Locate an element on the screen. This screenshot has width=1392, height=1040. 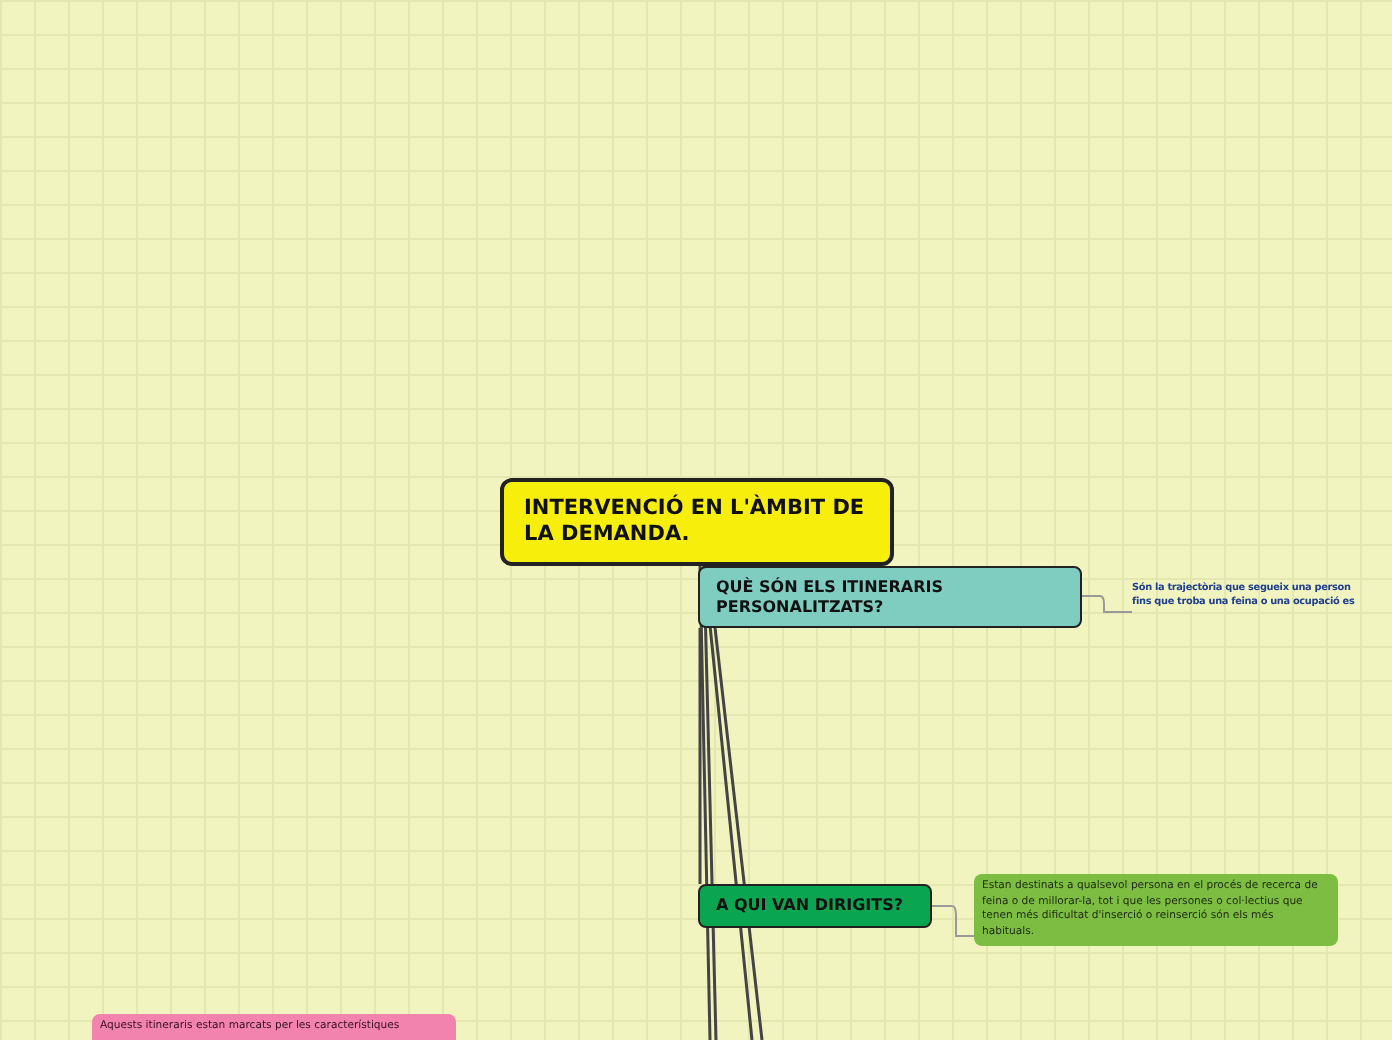
topic-node: QUÈ SÓN ELS ITINERARIS PERSONALITZATS? is located at coordinates (890, 597).